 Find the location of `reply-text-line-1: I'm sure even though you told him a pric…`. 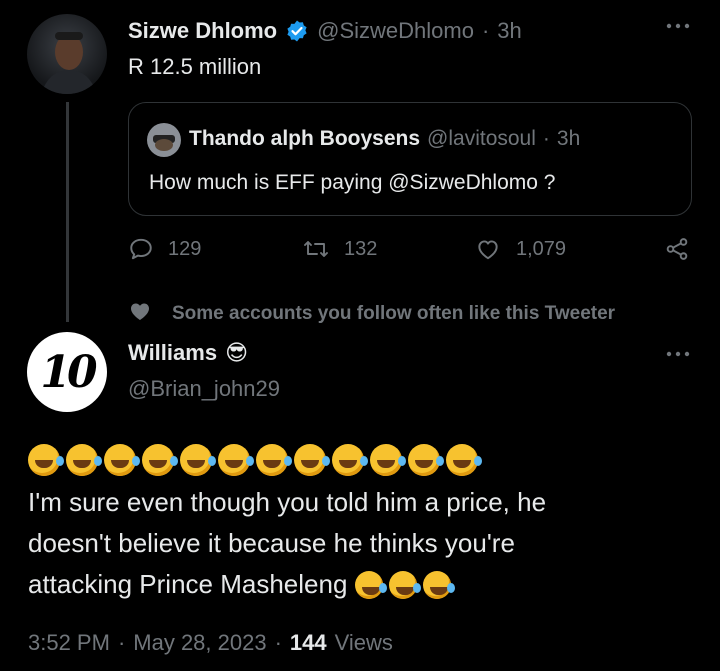

reply-text-line-1: I'm sure even though you told him a pric… is located at coordinates (287, 502).